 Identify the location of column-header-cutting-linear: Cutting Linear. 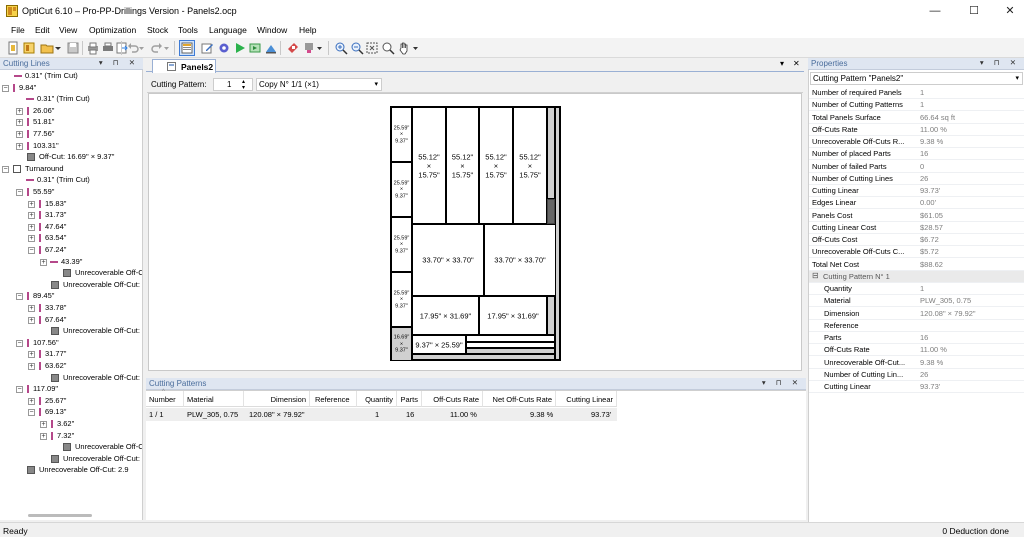
(586, 399).